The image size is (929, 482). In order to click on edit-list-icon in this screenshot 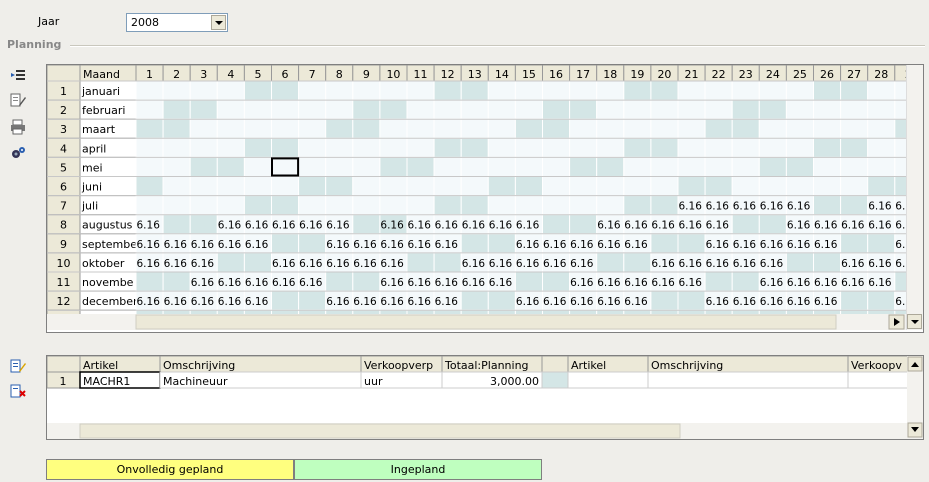, I will do `click(18, 100)`.